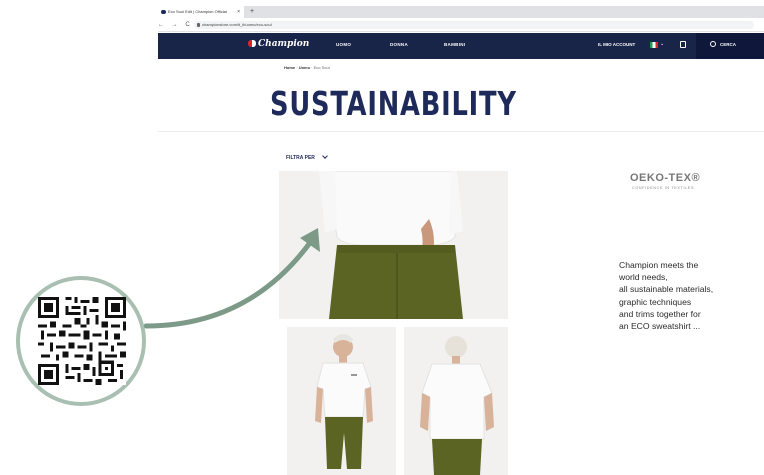 This screenshot has height=475, width=764. I want to click on curved-arrow-icon, so click(231, 278).